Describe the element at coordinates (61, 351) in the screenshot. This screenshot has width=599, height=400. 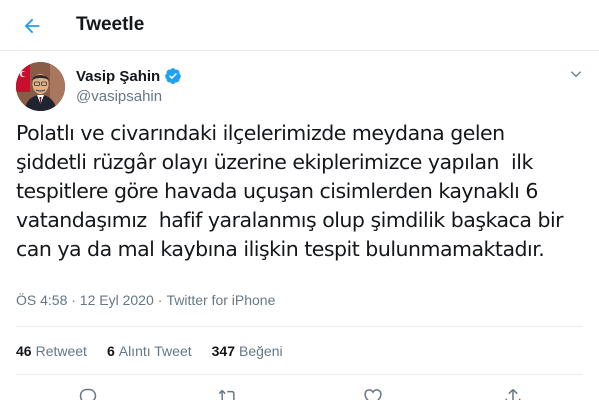
I see `stat-label: Retweet` at that location.